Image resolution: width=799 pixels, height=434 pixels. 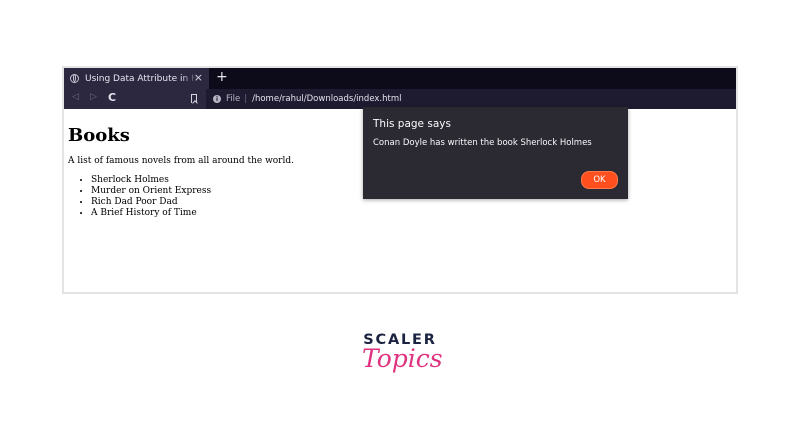 I want to click on ok-button: OK, so click(x=599, y=180).